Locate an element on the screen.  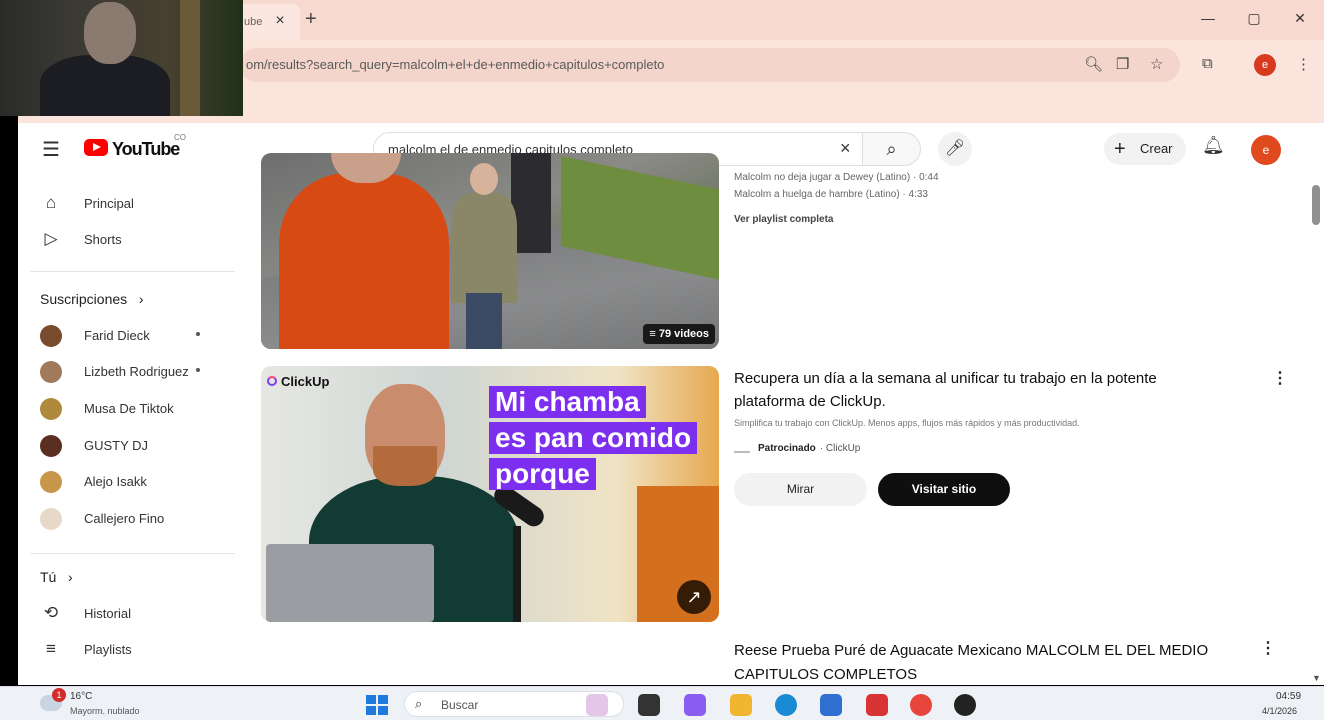
external-link-icon: ↗ is located at coordinates (694, 597).